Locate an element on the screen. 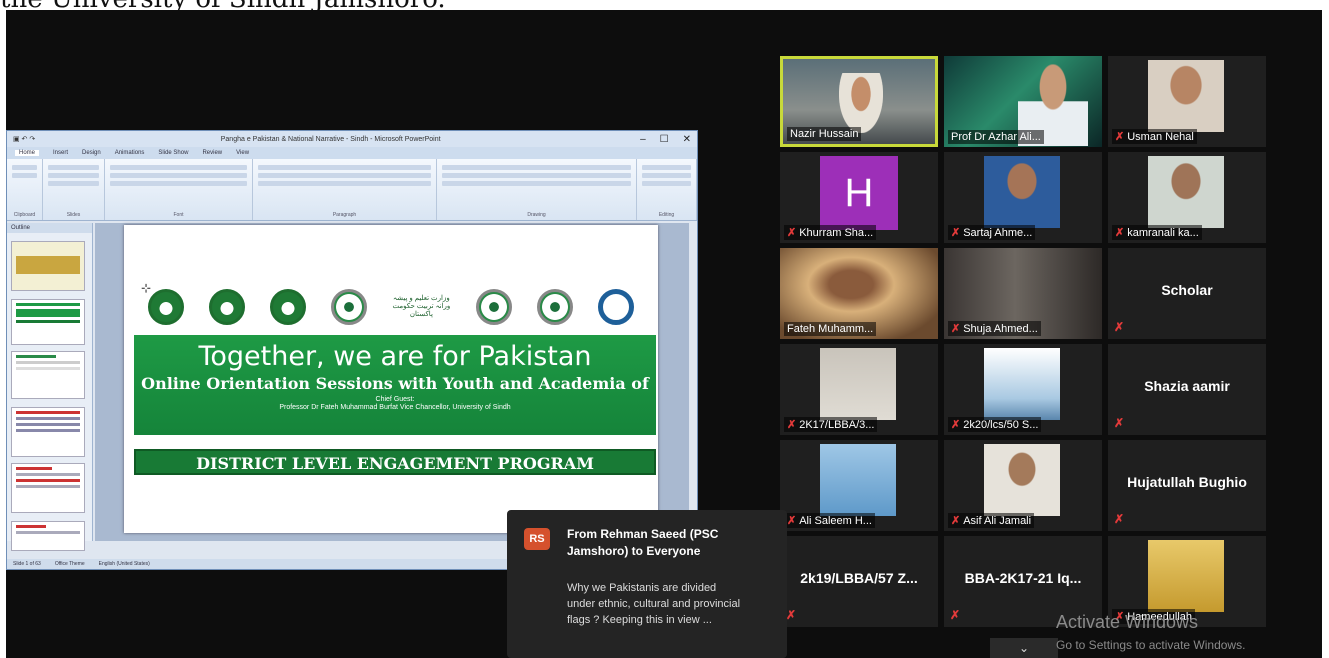 The width and height of the screenshot is (1329, 658). ribbon-group-drawing: Drawing is located at coordinates (537, 189).